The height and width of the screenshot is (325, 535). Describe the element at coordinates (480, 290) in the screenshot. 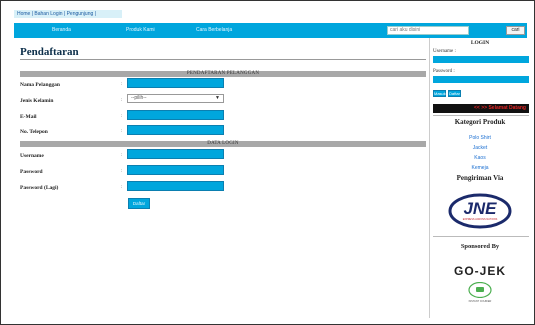

I see `gojek-courier-icon` at that location.